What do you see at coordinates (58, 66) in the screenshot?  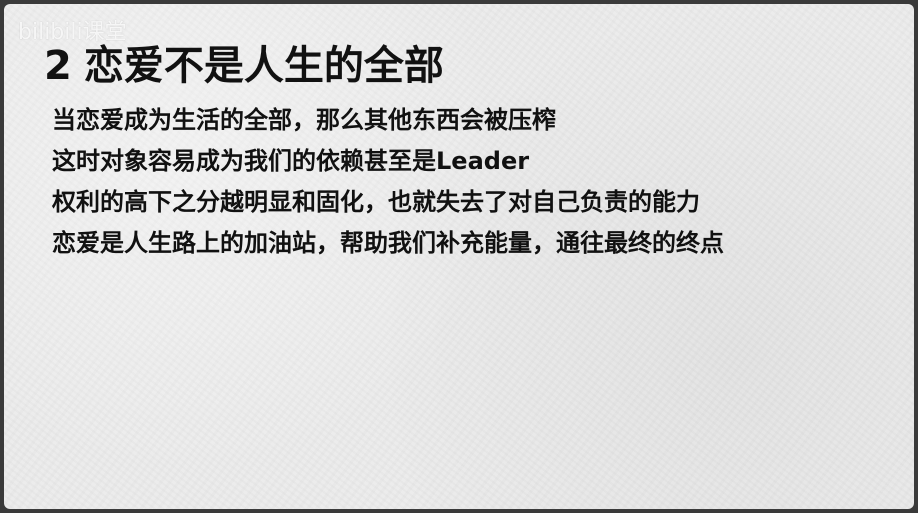 I see `heading-number: 2` at bounding box center [58, 66].